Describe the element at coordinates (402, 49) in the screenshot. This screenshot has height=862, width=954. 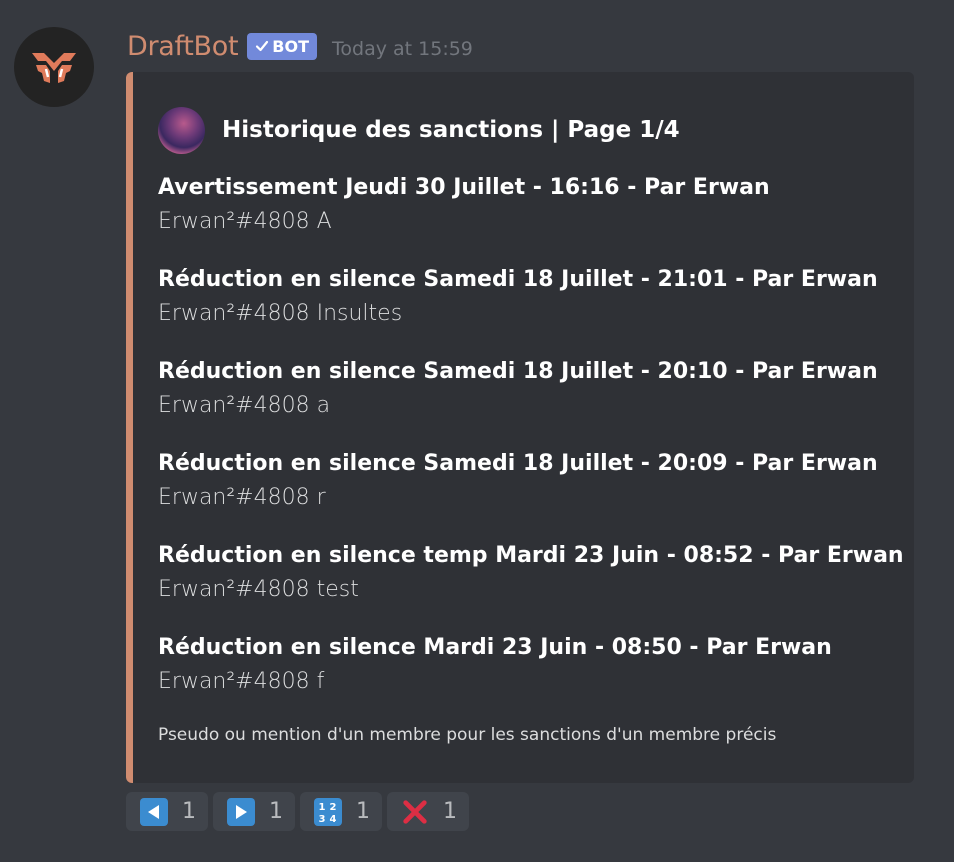
I see `timestamp: Today at 15:59` at that location.